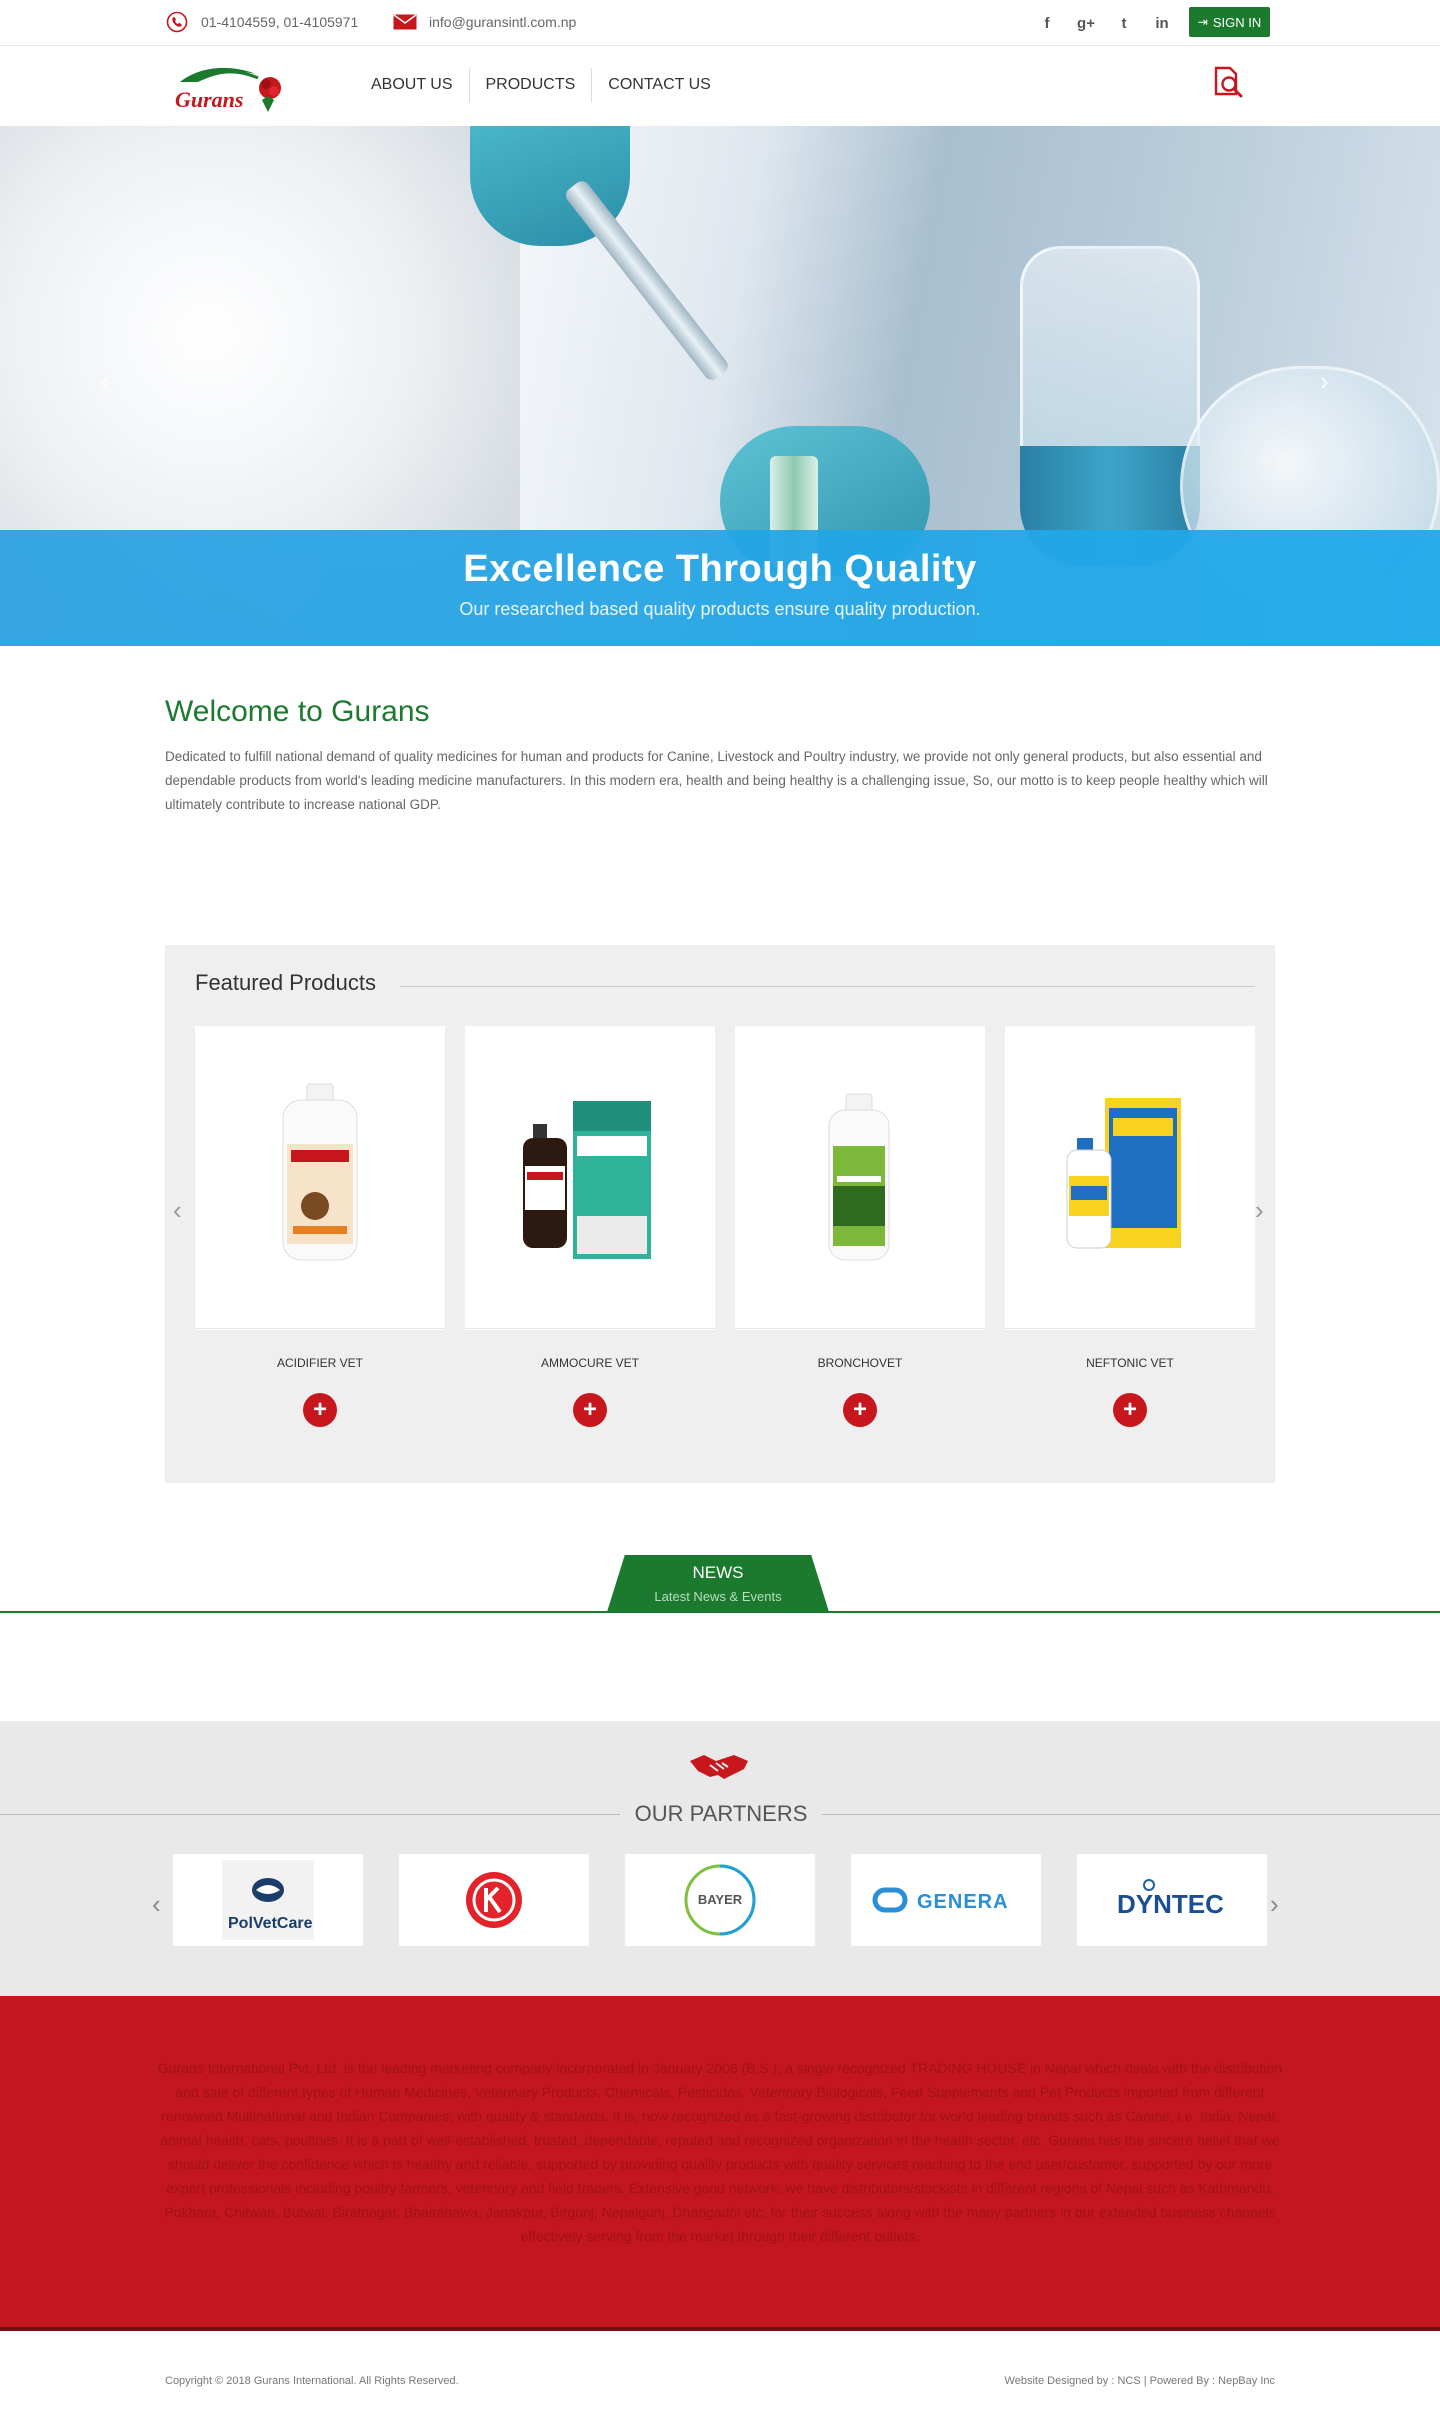  I want to click on menu: ABOUT US PRODUCTS CONTACT US, so click(543, 85).